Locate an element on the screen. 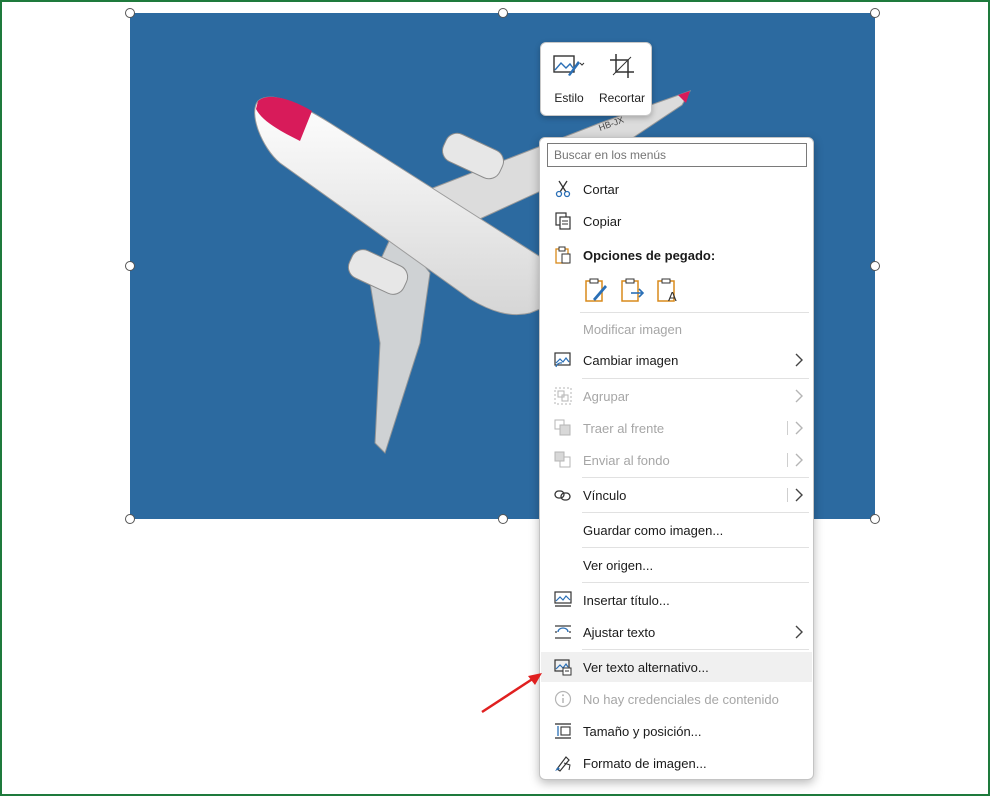 This screenshot has height=796, width=990. resize-handle-bottom-left is located at coordinates (130, 519).